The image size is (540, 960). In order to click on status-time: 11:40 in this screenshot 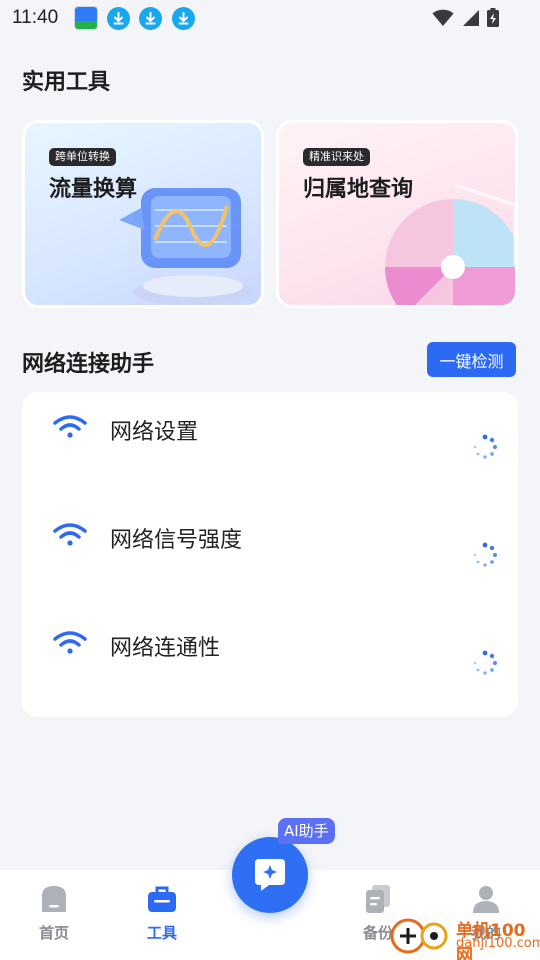, I will do `click(35, 17)`.